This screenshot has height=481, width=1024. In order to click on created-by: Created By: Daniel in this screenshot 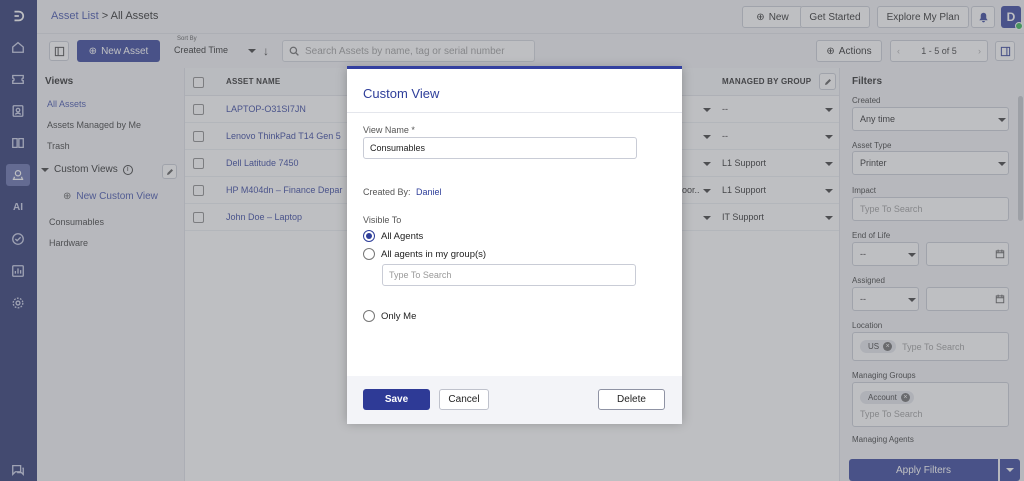, I will do `click(402, 192)`.